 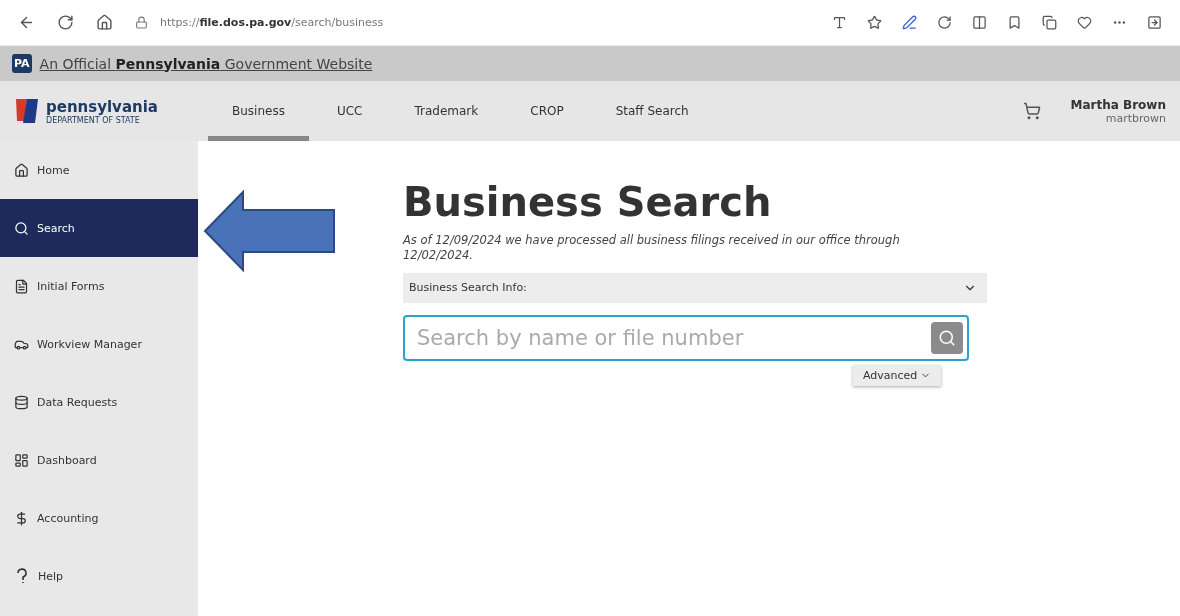 What do you see at coordinates (446, 111) in the screenshot?
I see `nav-tab: Trademark` at bounding box center [446, 111].